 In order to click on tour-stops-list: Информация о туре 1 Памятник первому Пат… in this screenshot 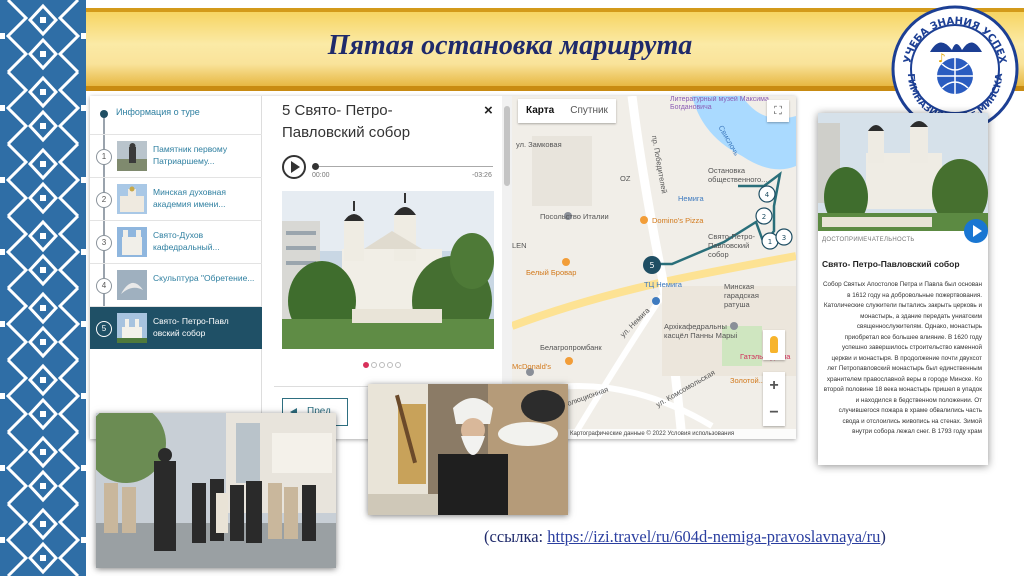, I will do `click(176, 267)`.